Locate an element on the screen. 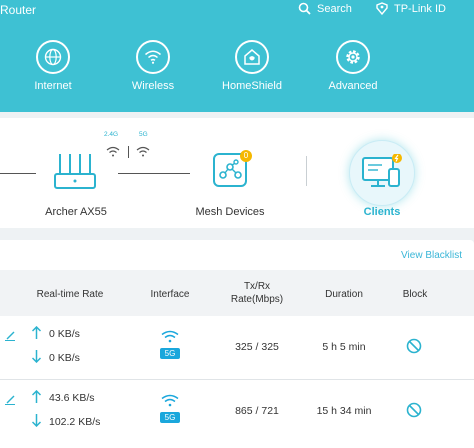 Image resolution: width=474 pixels, height=448 pixels. section-divider is located at coordinates (306, 171).